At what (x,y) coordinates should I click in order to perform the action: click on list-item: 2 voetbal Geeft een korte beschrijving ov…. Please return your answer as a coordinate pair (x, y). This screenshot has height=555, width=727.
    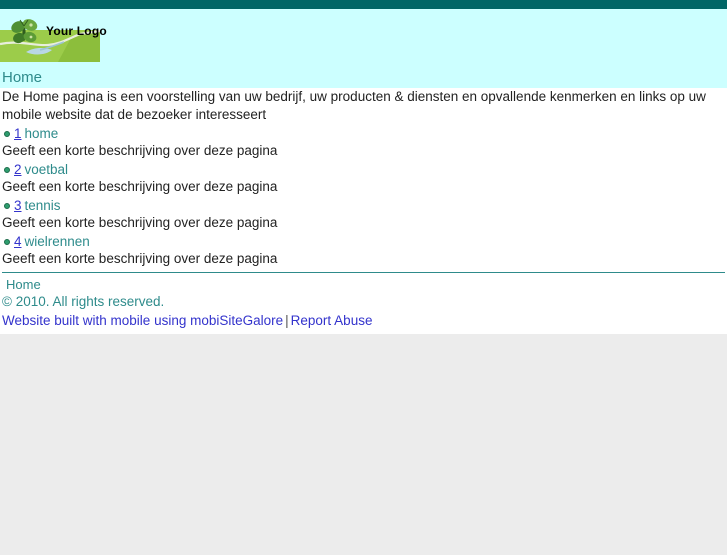
    Looking at the image, I should click on (363, 178).